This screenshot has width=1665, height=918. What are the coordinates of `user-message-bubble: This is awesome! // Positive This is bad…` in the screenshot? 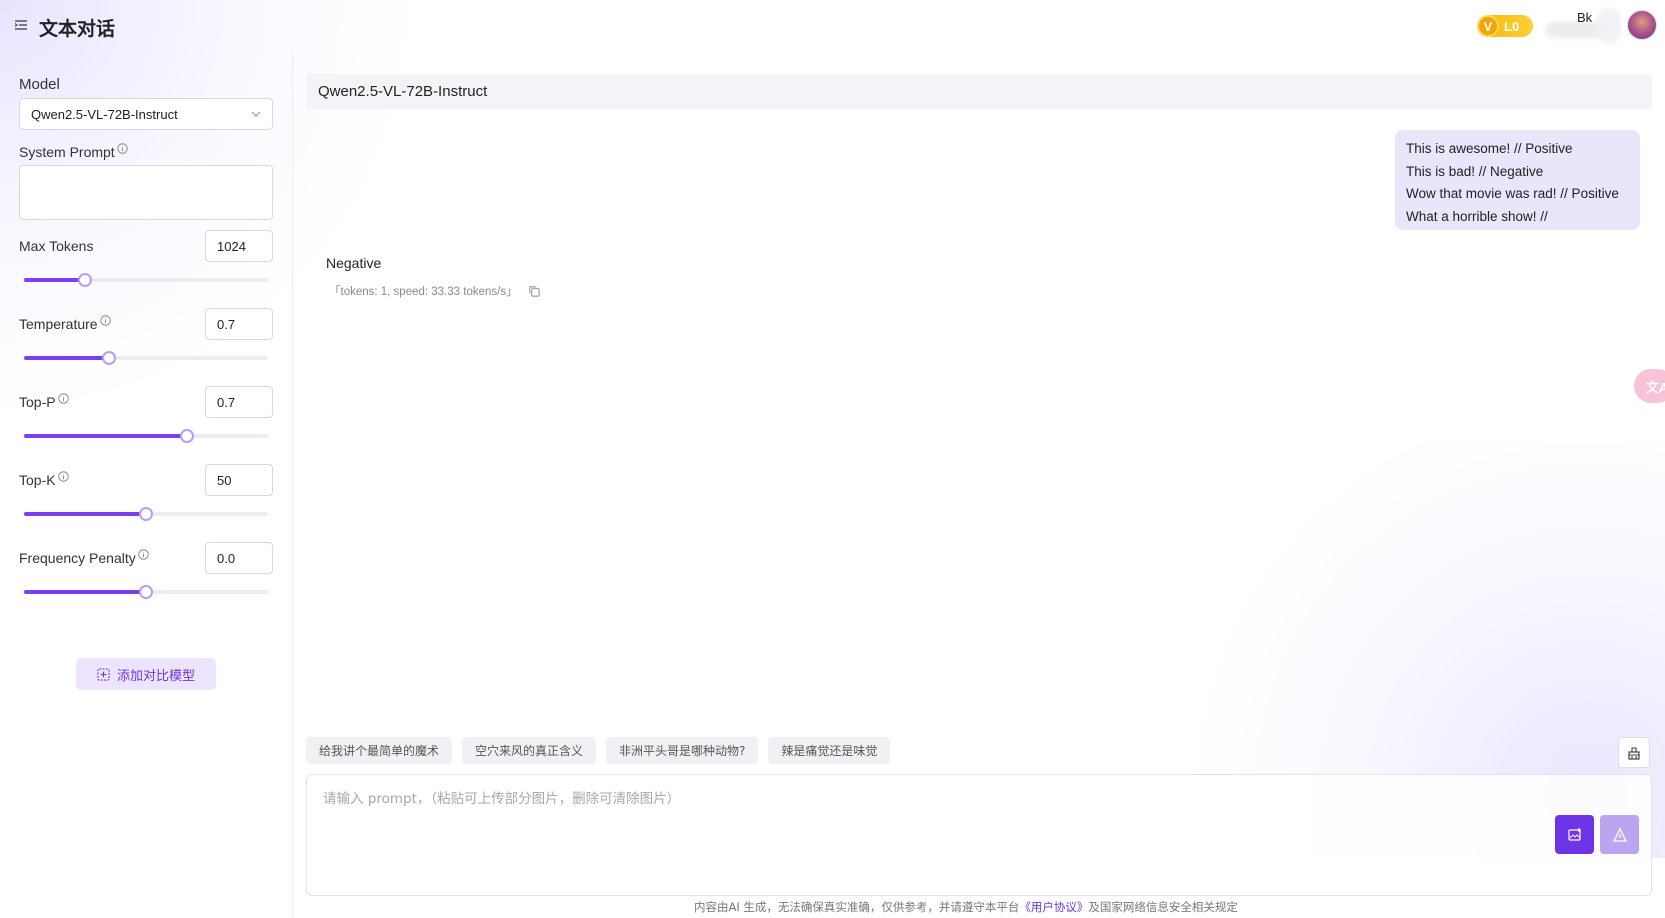 It's located at (1517, 180).